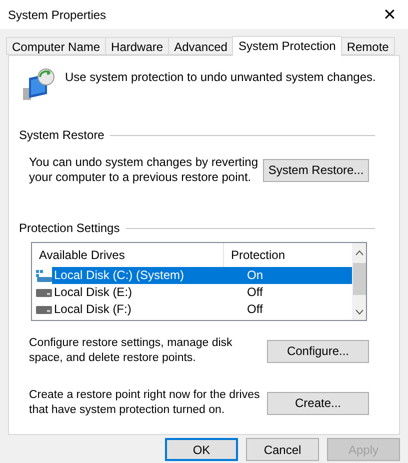 This screenshot has width=408, height=463. I want to click on computer-restore-icon, so click(38, 85).